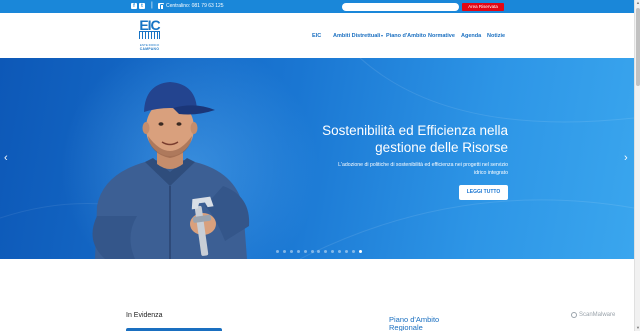 The width and height of the screenshot is (640, 331). I want to click on logo-aqueduct-icon, so click(149, 35).